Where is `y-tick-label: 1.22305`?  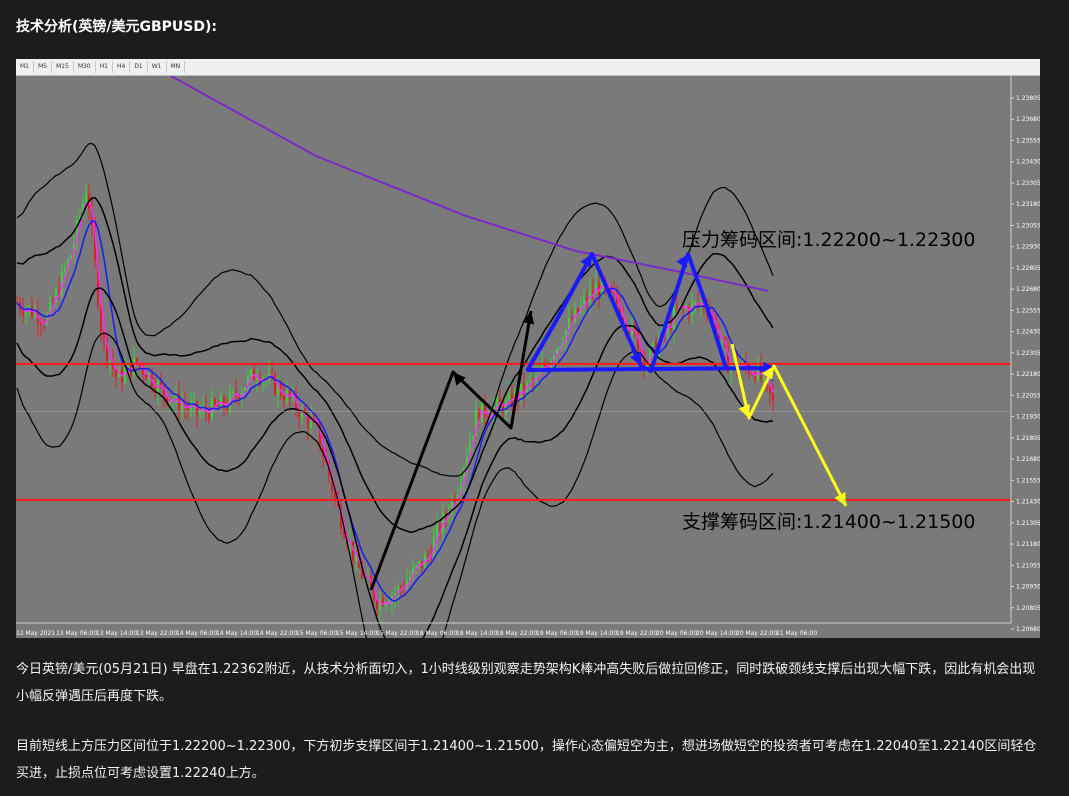 y-tick-label: 1.22305 is located at coordinates (1028, 353).